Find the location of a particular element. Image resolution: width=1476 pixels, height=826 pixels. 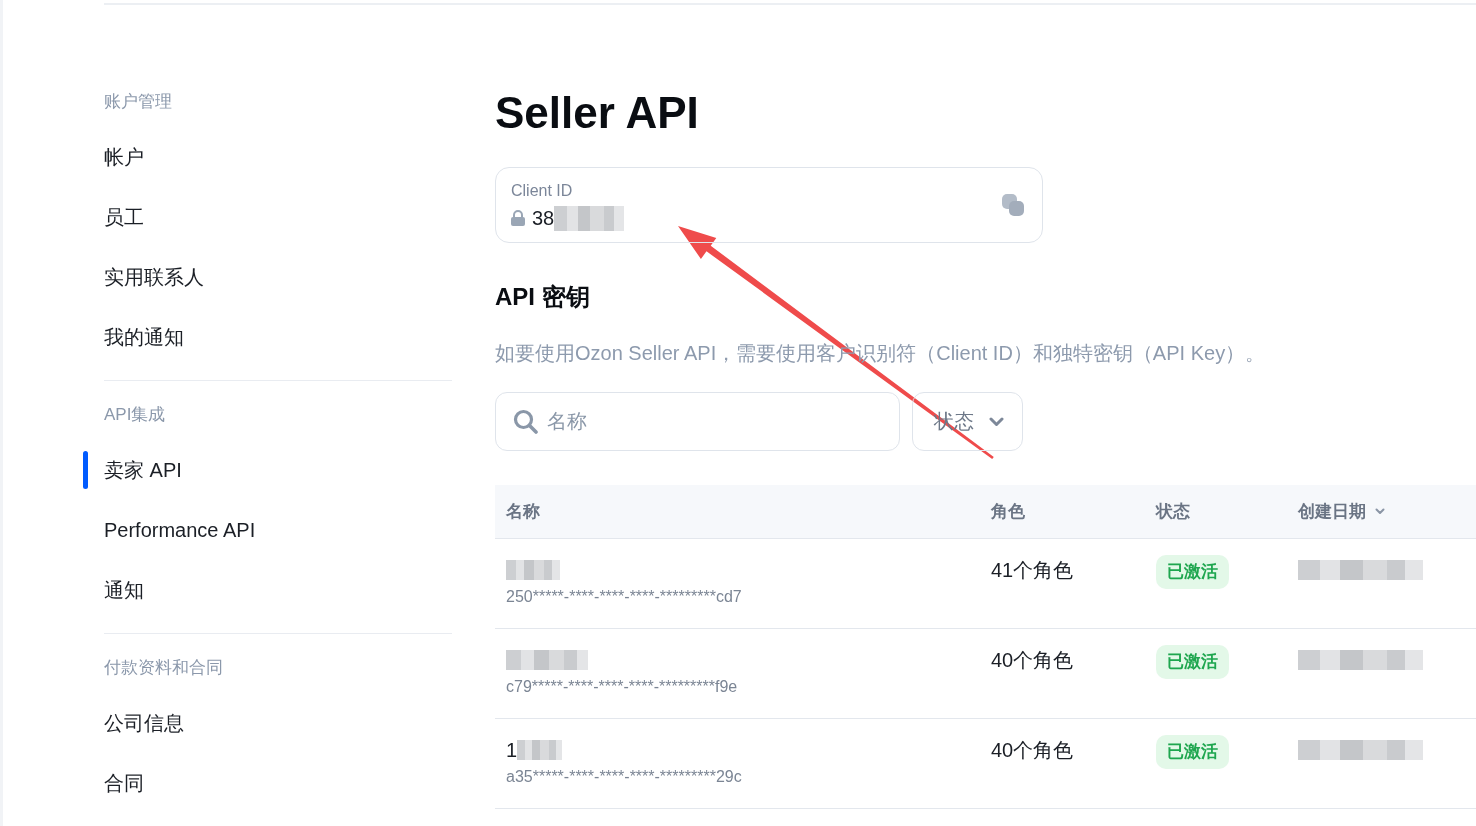

nav-item: 实用联系人 is located at coordinates (278, 277).